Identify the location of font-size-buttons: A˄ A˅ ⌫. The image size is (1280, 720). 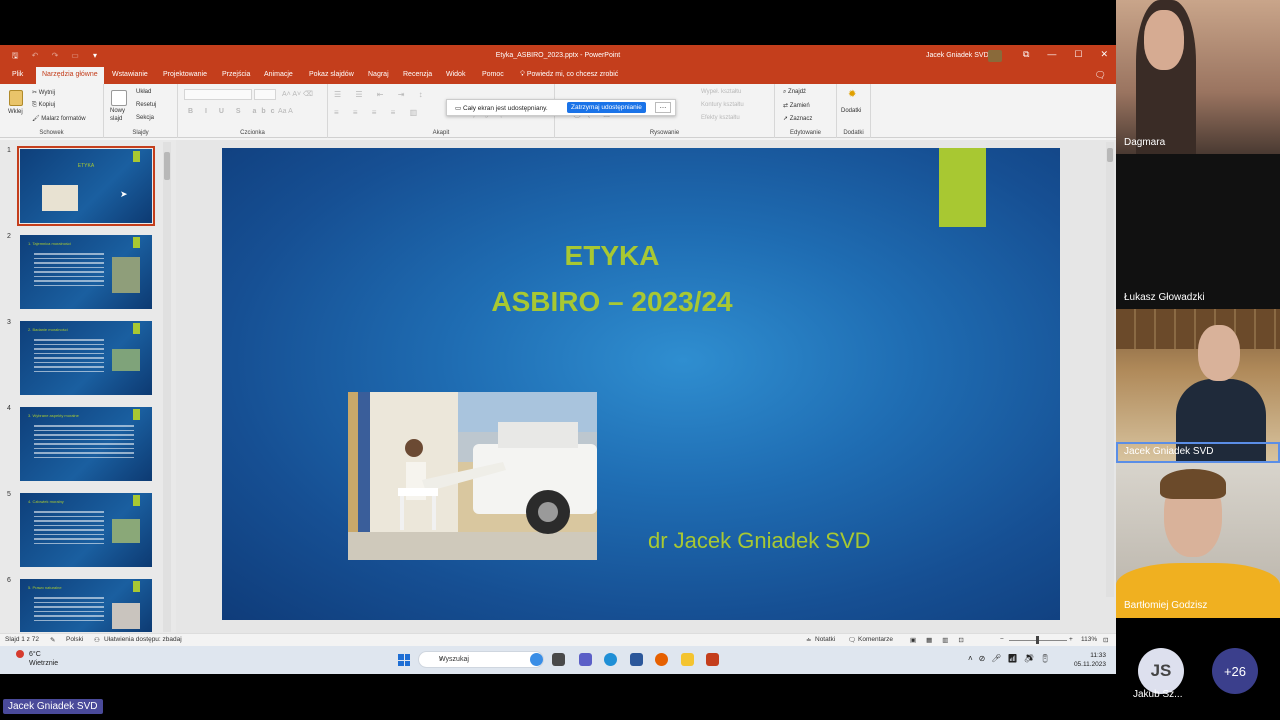
(297, 94).